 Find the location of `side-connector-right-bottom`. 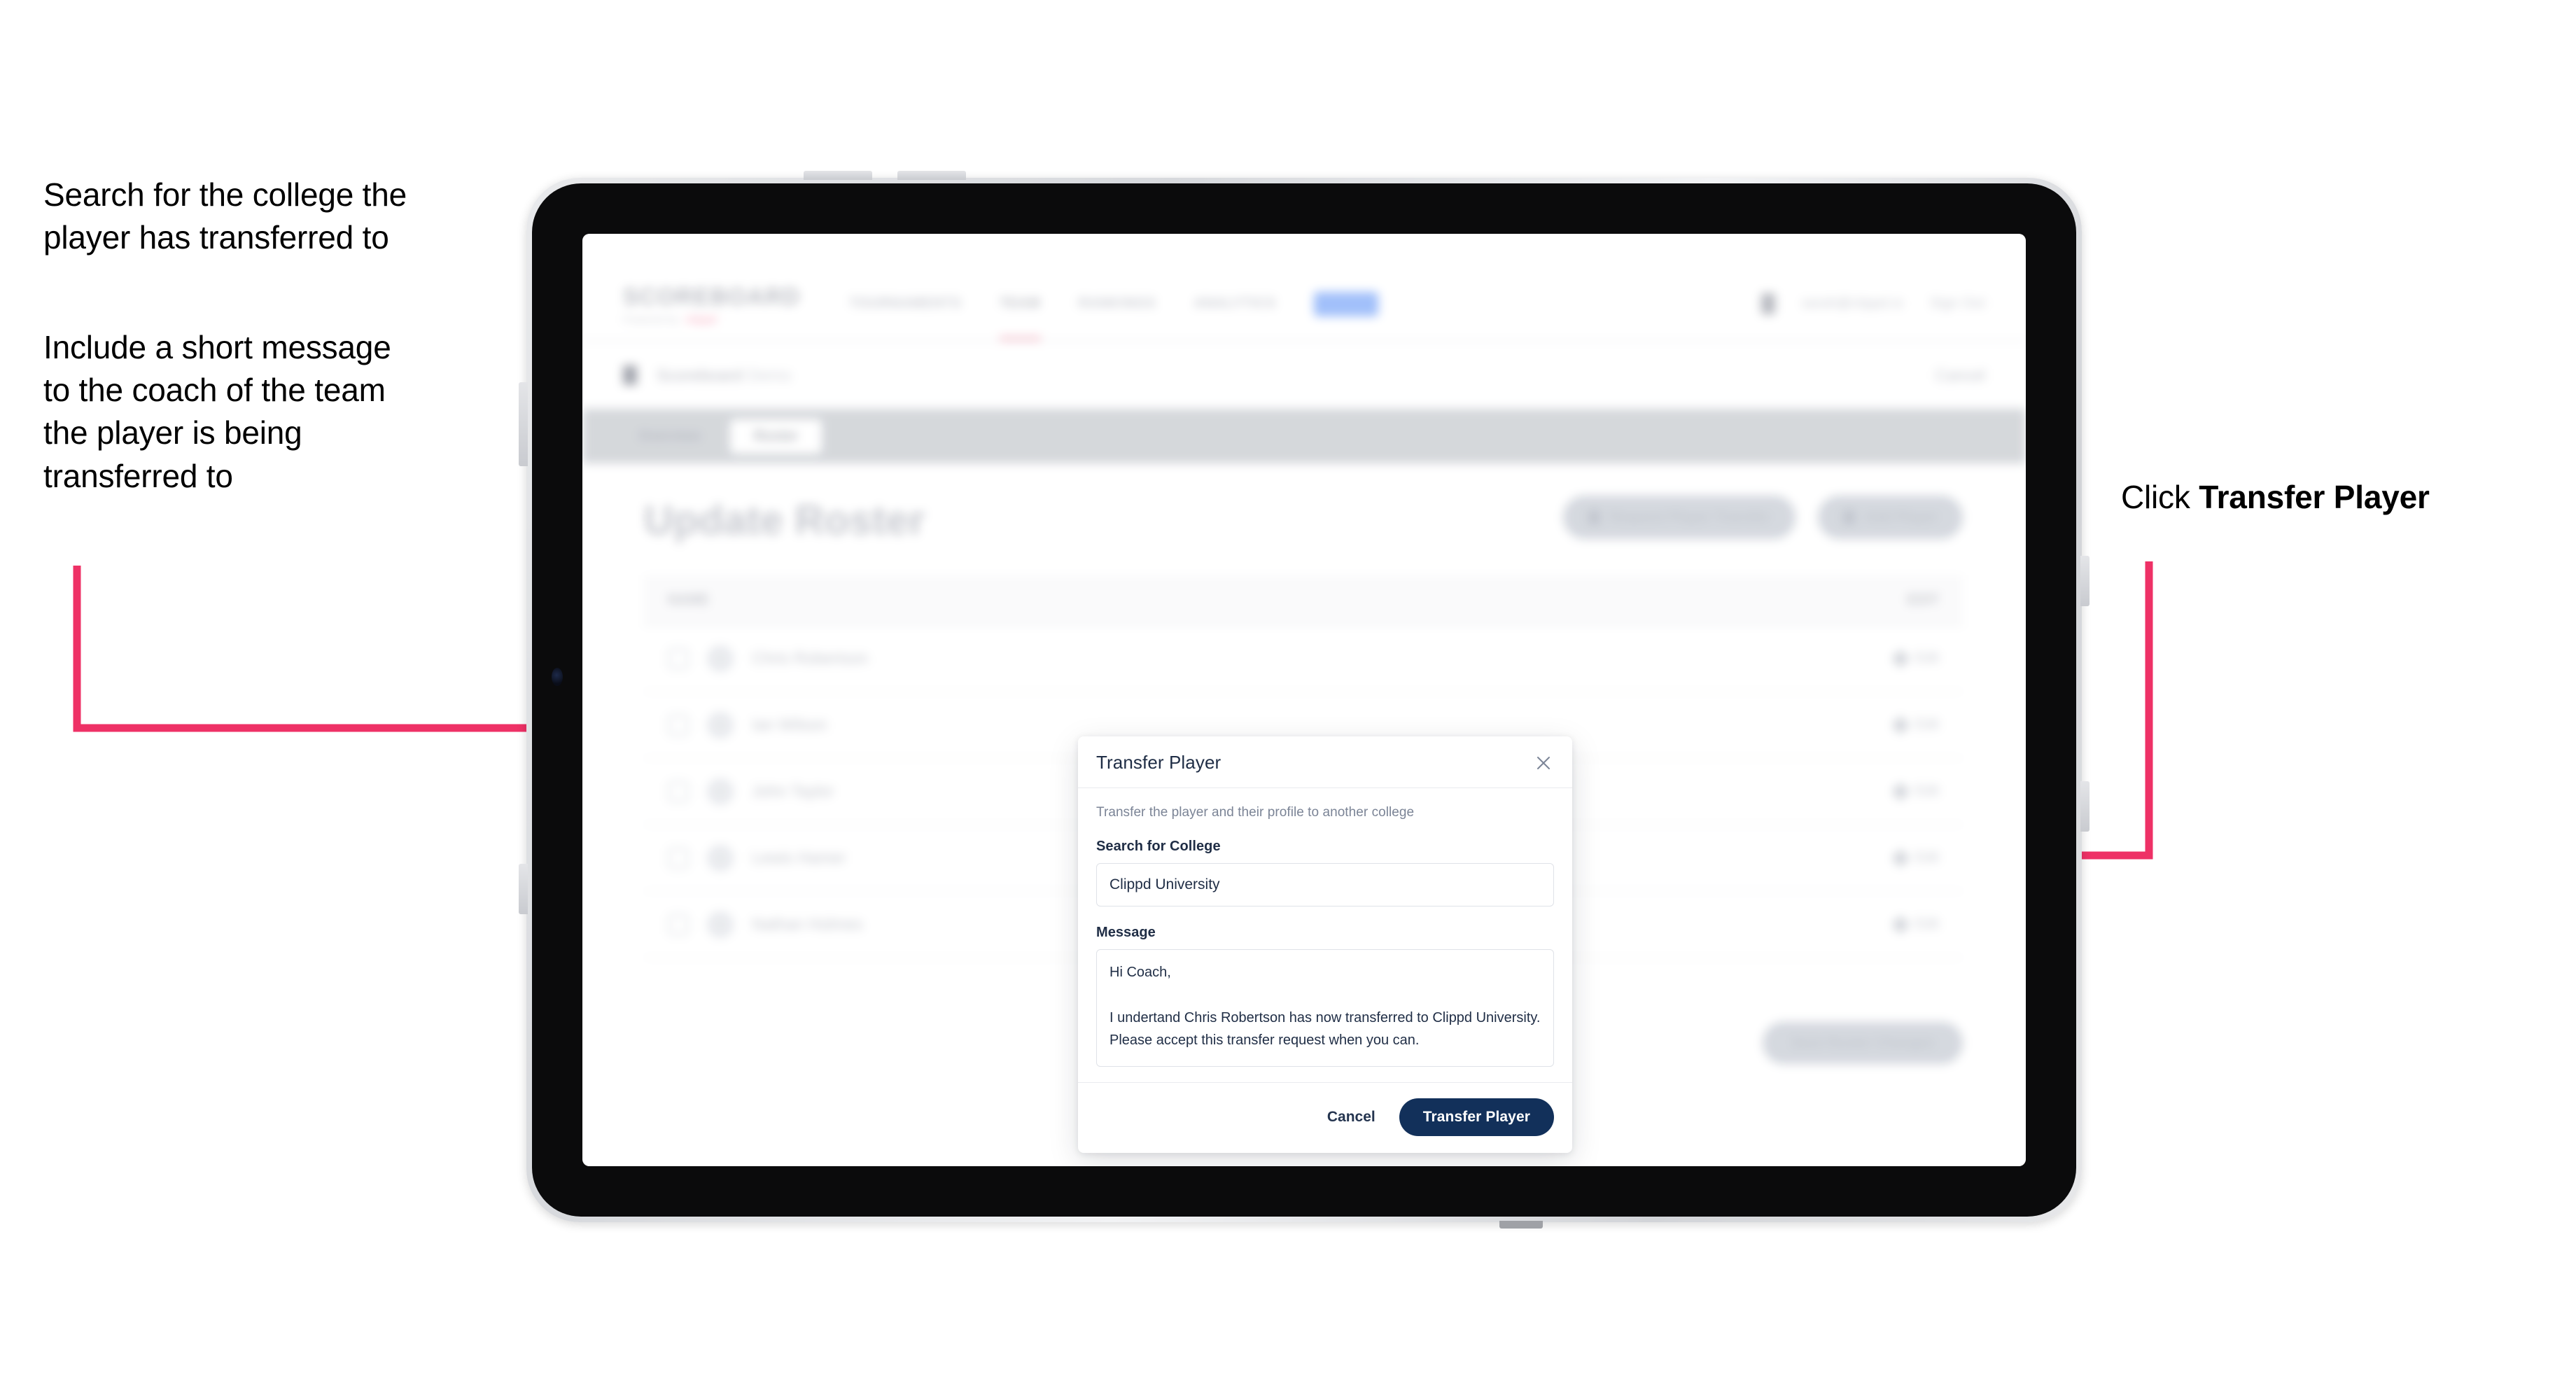

side-connector-right-bottom is located at coordinates (2085, 806).